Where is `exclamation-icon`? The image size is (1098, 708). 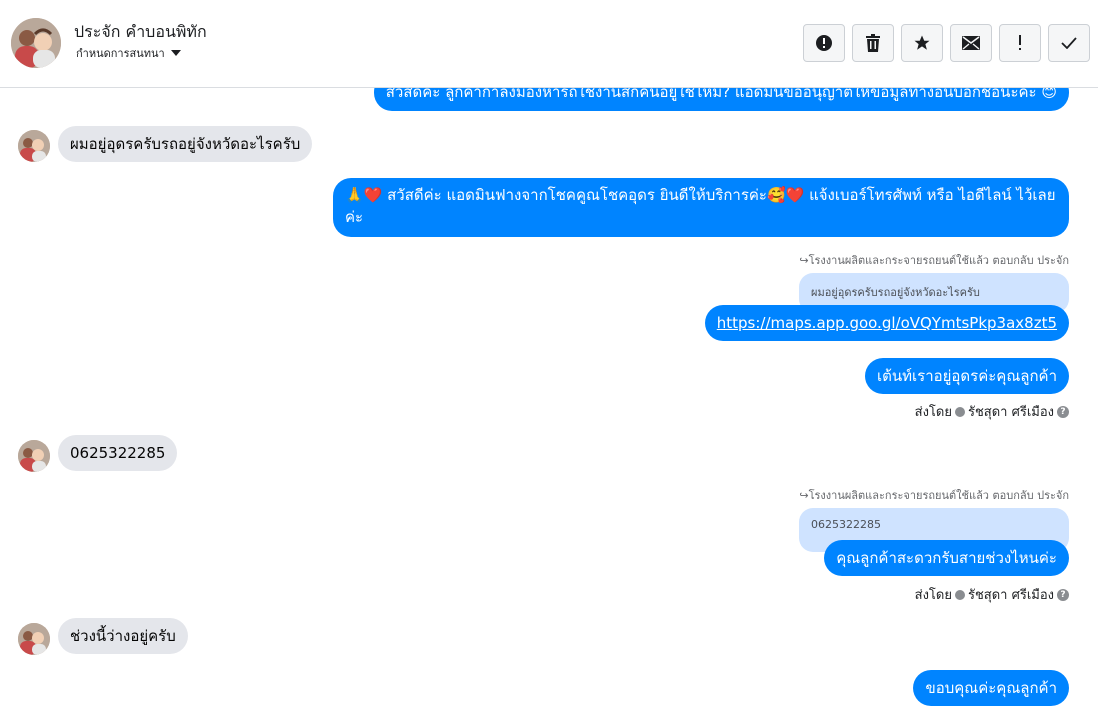 exclamation-icon is located at coordinates (1020, 42).